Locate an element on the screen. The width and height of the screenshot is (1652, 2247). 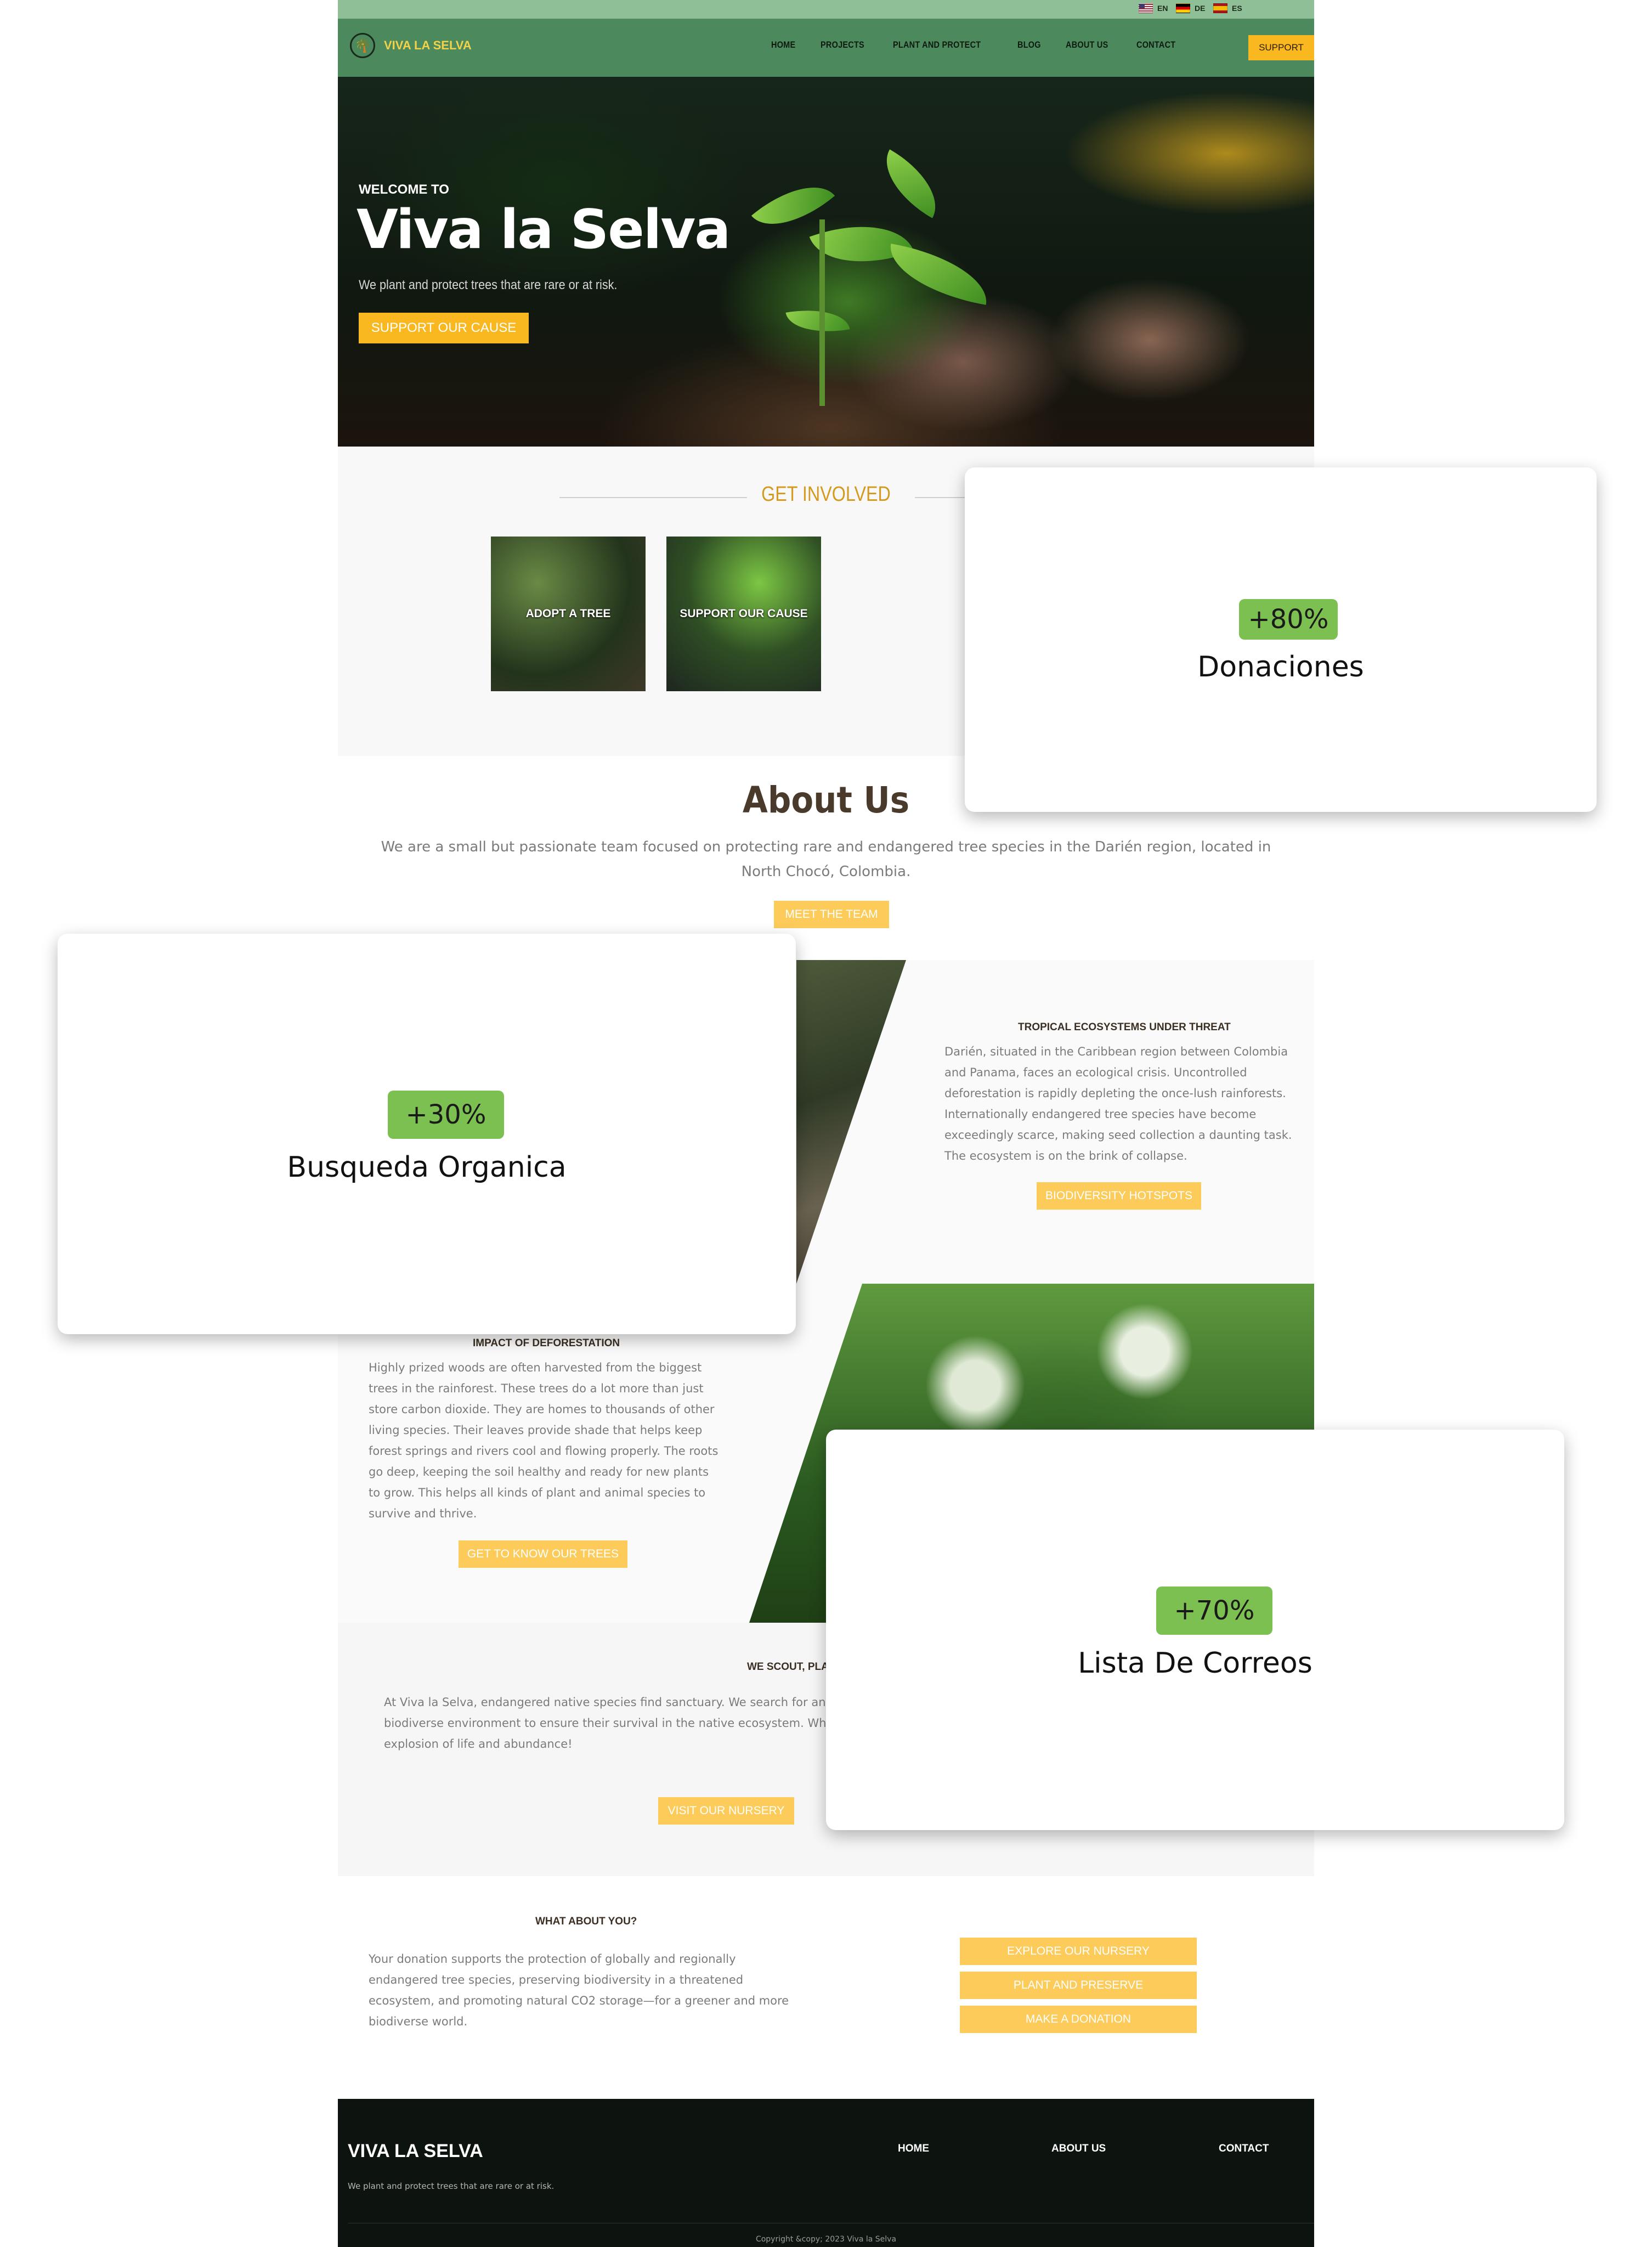
footer-brand: VIVA LA SELVA is located at coordinates (415, 2151).